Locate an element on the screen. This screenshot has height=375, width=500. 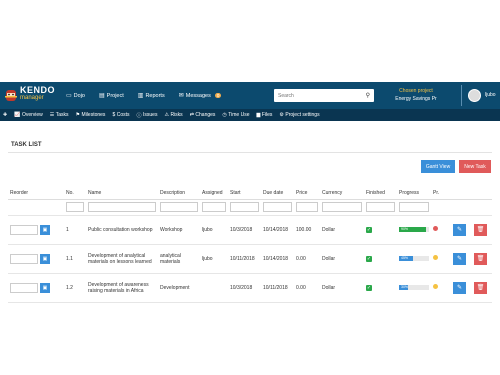
gantt-view-button: Gantt View is located at coordinates (438, 166).